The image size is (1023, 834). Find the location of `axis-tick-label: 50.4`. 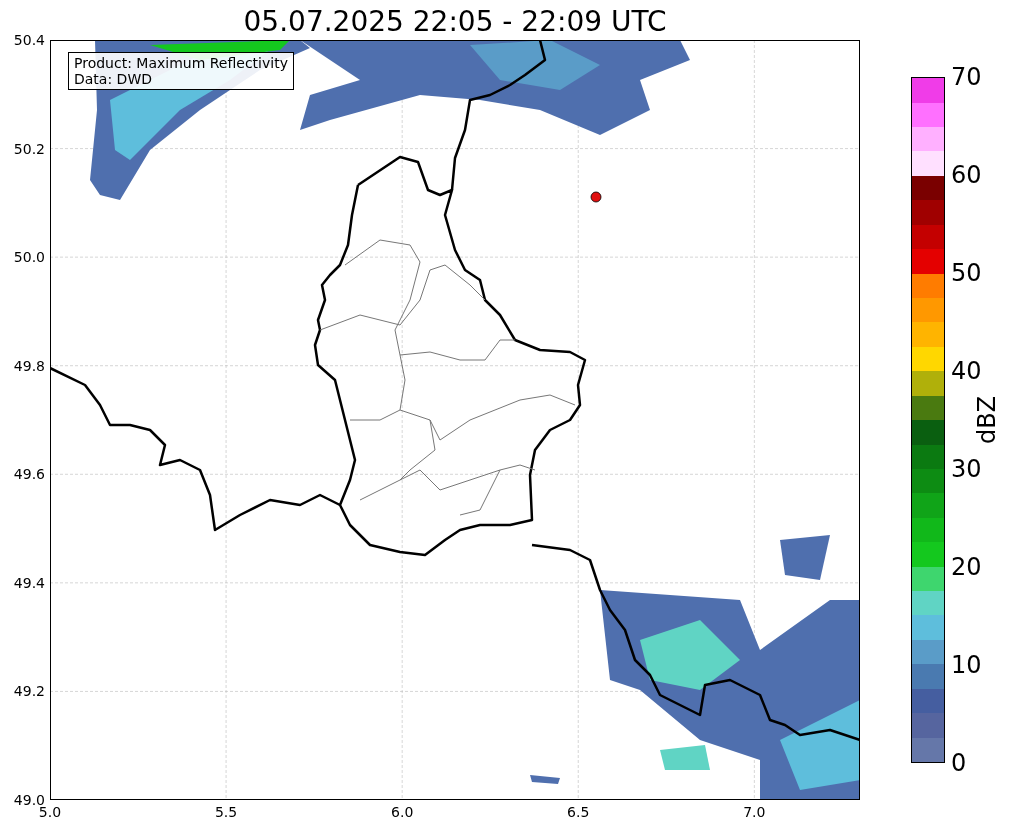

axis-tick-label: 50.4 is located at coordinates (29, 40).